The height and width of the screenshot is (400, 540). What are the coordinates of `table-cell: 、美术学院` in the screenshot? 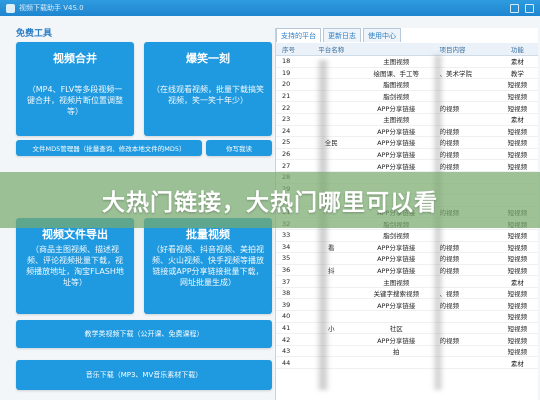 It's located at (456, 73).